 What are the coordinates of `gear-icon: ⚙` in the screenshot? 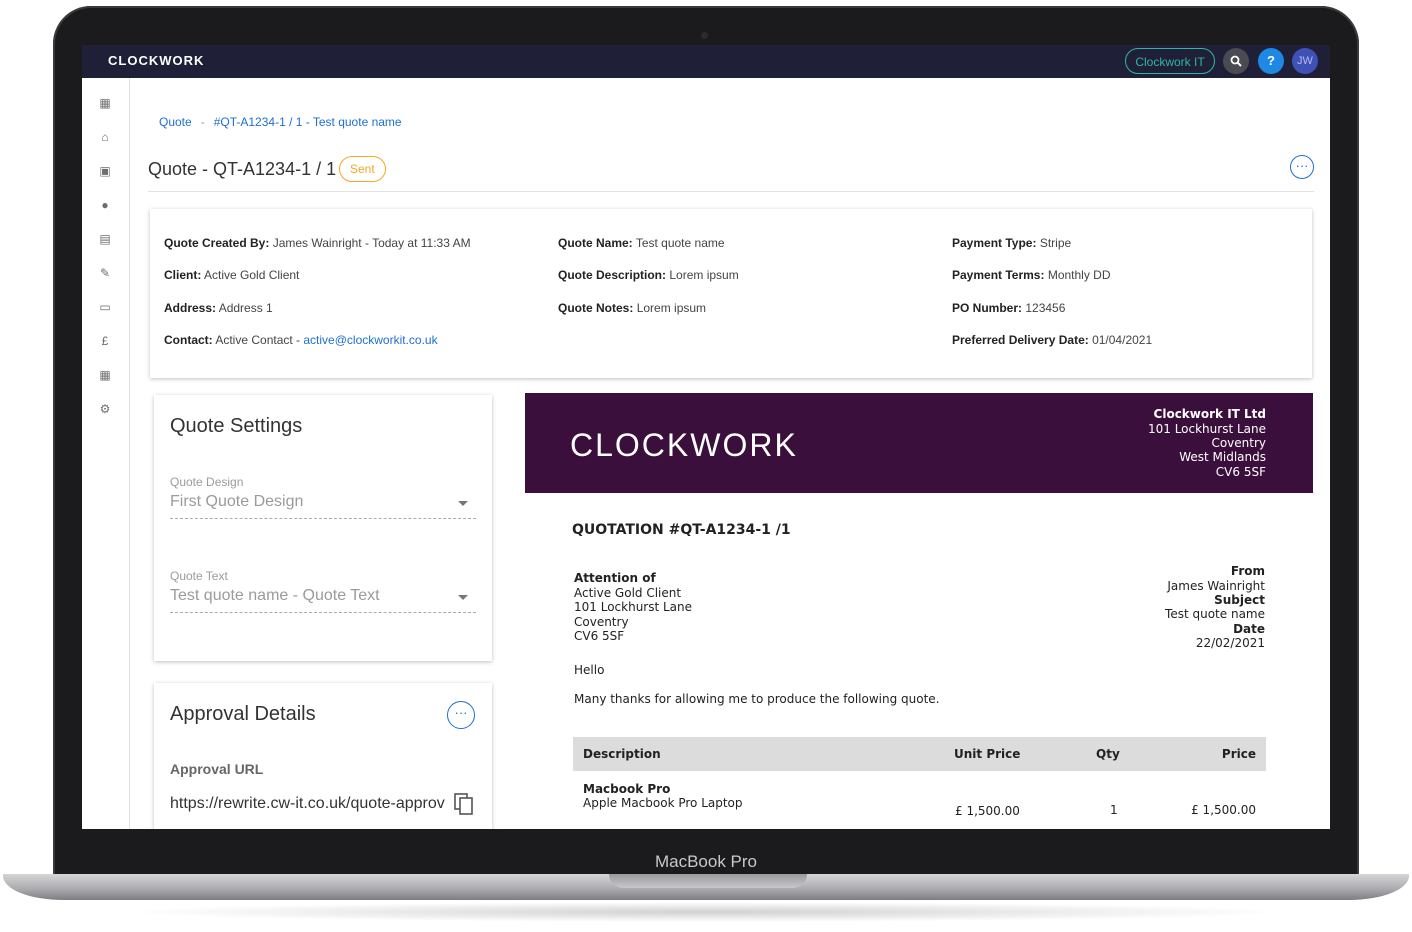 It's located at (105, 409).